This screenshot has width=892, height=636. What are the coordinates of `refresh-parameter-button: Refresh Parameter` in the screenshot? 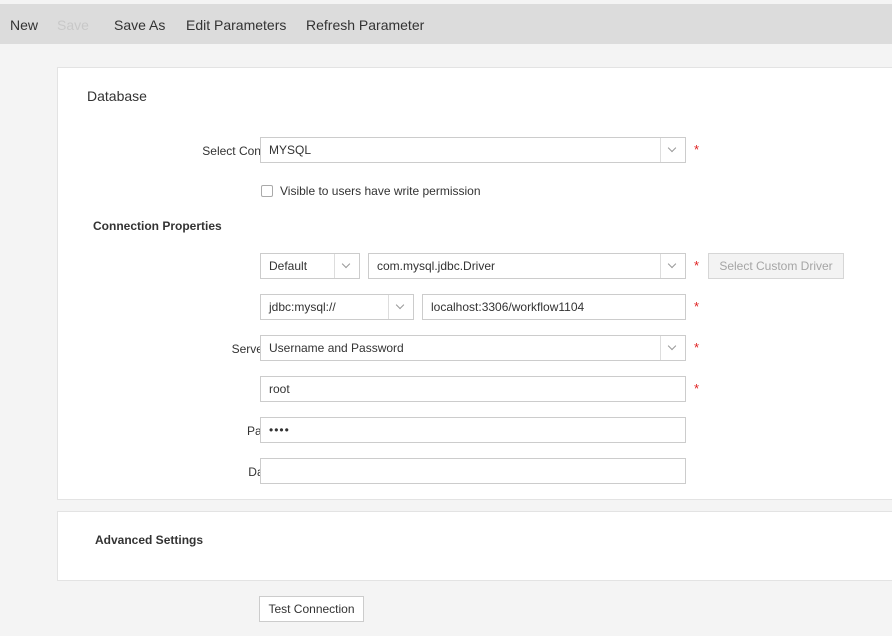 It's located at (365, 24).